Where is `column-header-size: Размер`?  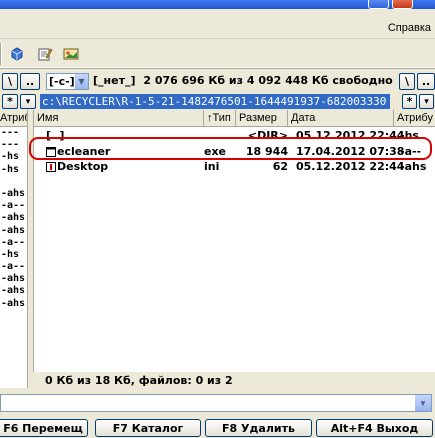
column-header-size: Размер is located at coordinates (262, 118).